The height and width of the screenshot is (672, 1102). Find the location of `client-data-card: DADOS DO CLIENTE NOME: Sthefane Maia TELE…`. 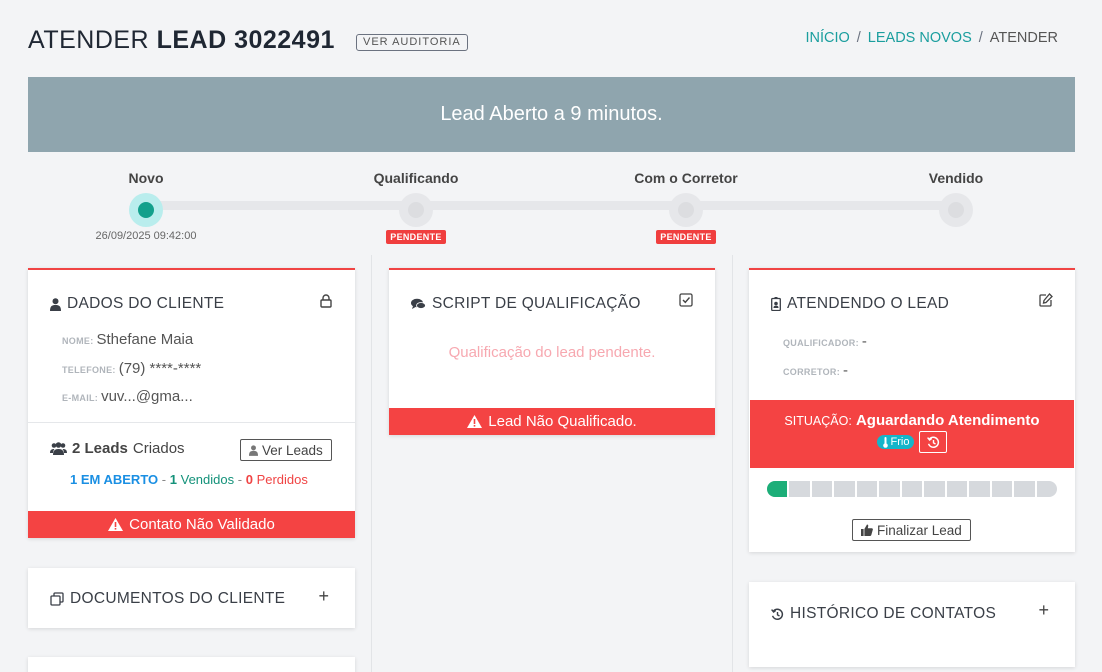

client-data-card: DADOS DO CLIENTE NOME: Sthefane Maia TELE… is located at coordinates (191, 403).